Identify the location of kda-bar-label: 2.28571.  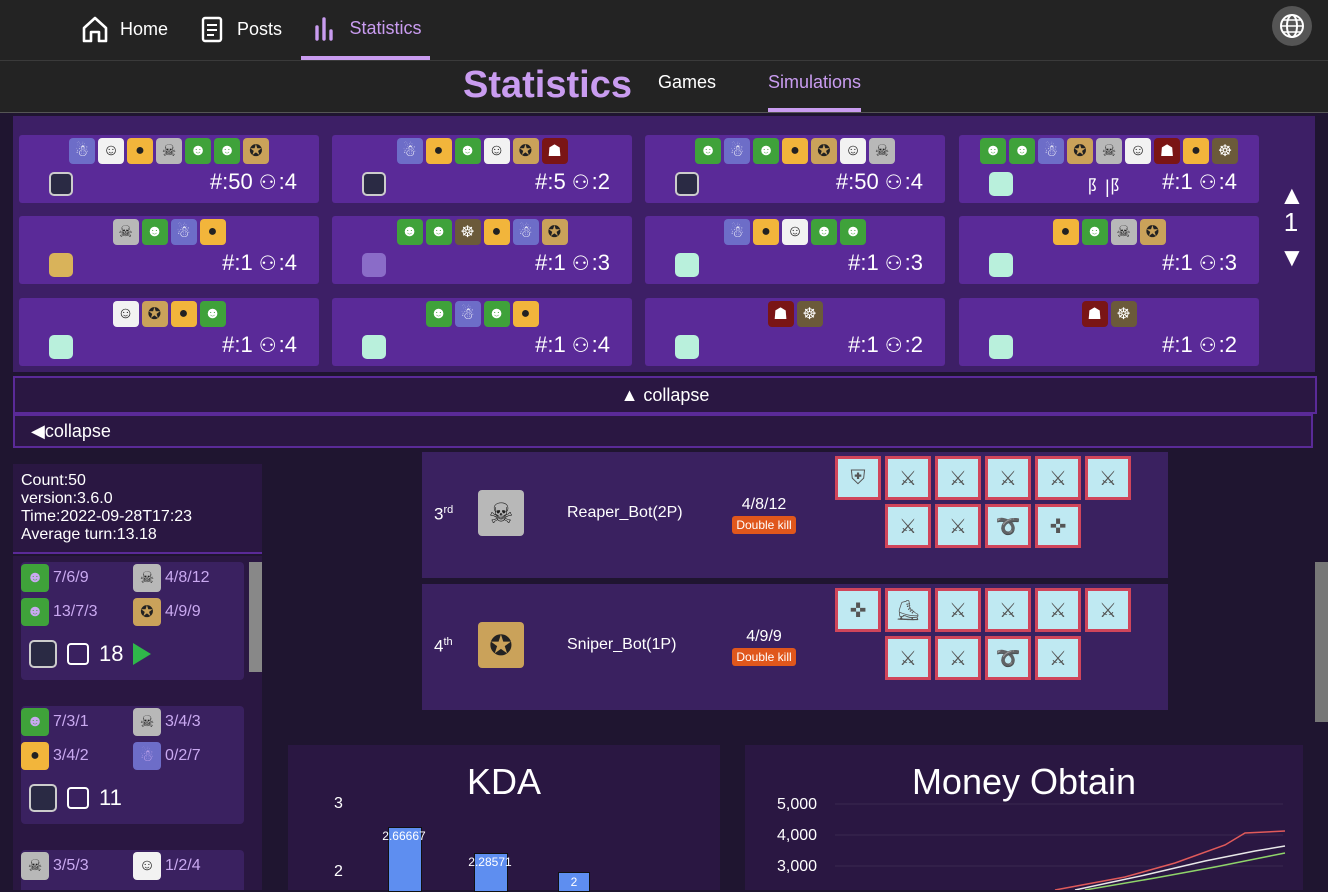
(490, 861).